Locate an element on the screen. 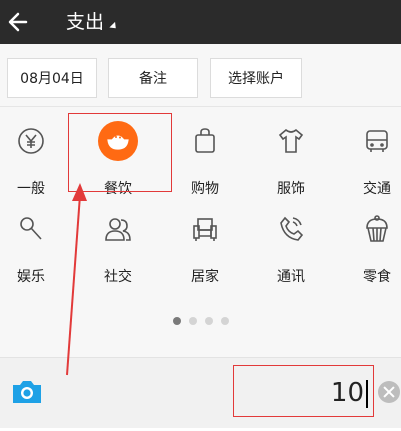 The width and height of the screenshot is (401, 431). category-label: 服饰 is located at coordinates (291, 189).